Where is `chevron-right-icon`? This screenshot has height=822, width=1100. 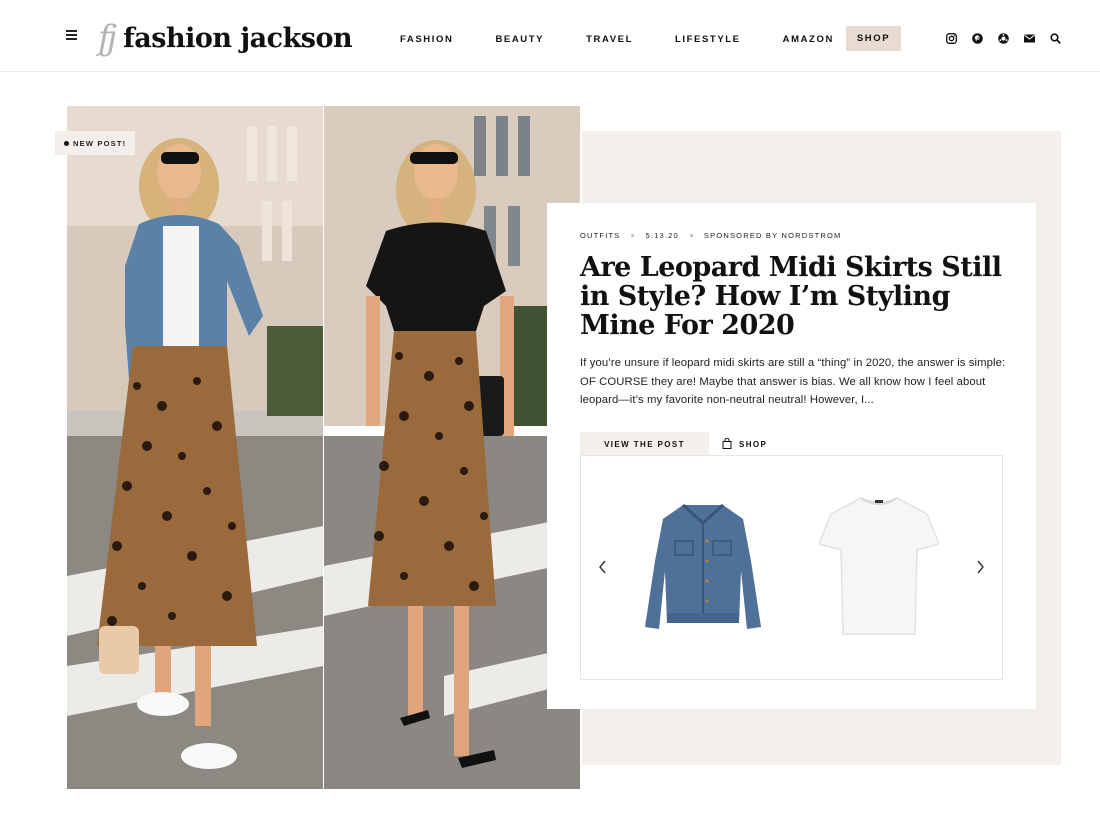
chevron-right-icon is located at coordinates (980, 567).